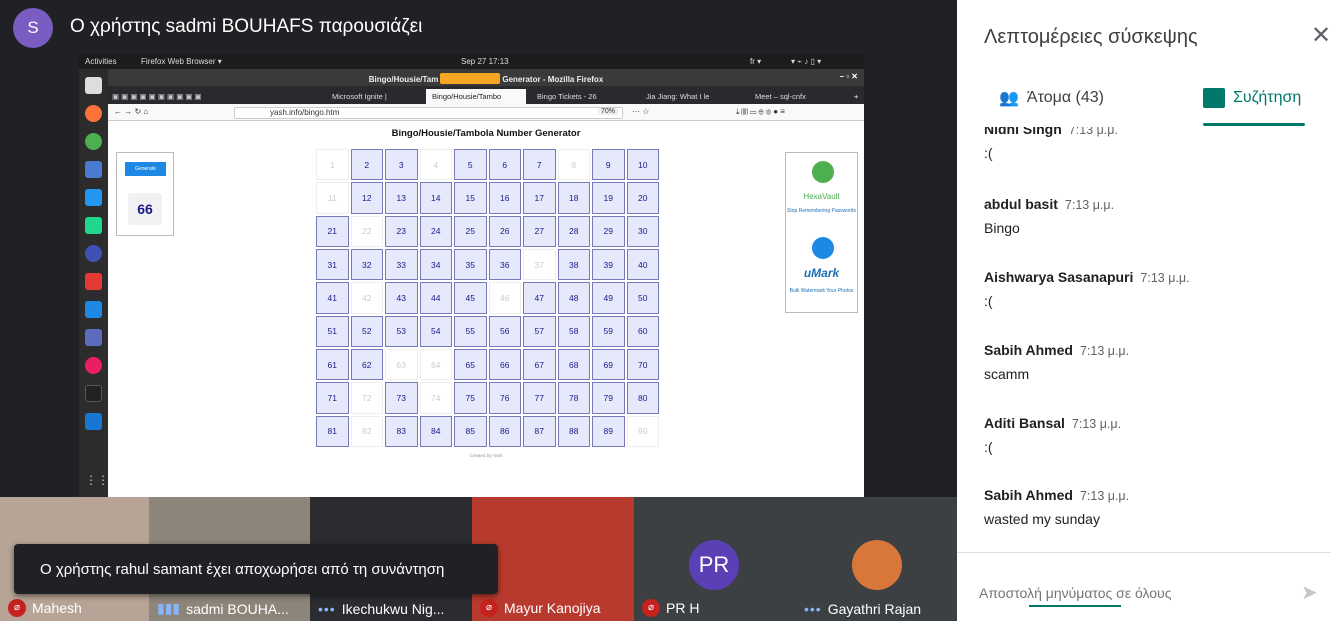  What do you see at coordinates (504, 298) in the screenshot?
I see `bingo-cell: 46` at bounding box center [504, 298].